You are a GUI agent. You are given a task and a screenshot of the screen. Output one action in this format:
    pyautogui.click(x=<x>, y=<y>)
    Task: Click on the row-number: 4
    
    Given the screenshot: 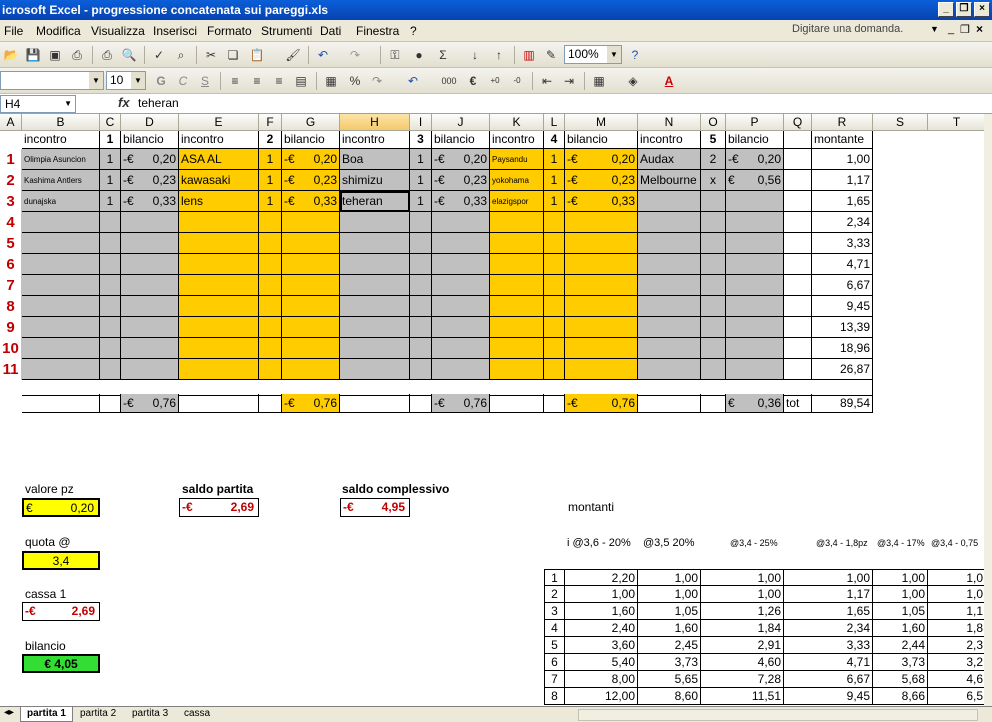 What is the action you would take?
    pyautogui.click(x=11, y=222)
    